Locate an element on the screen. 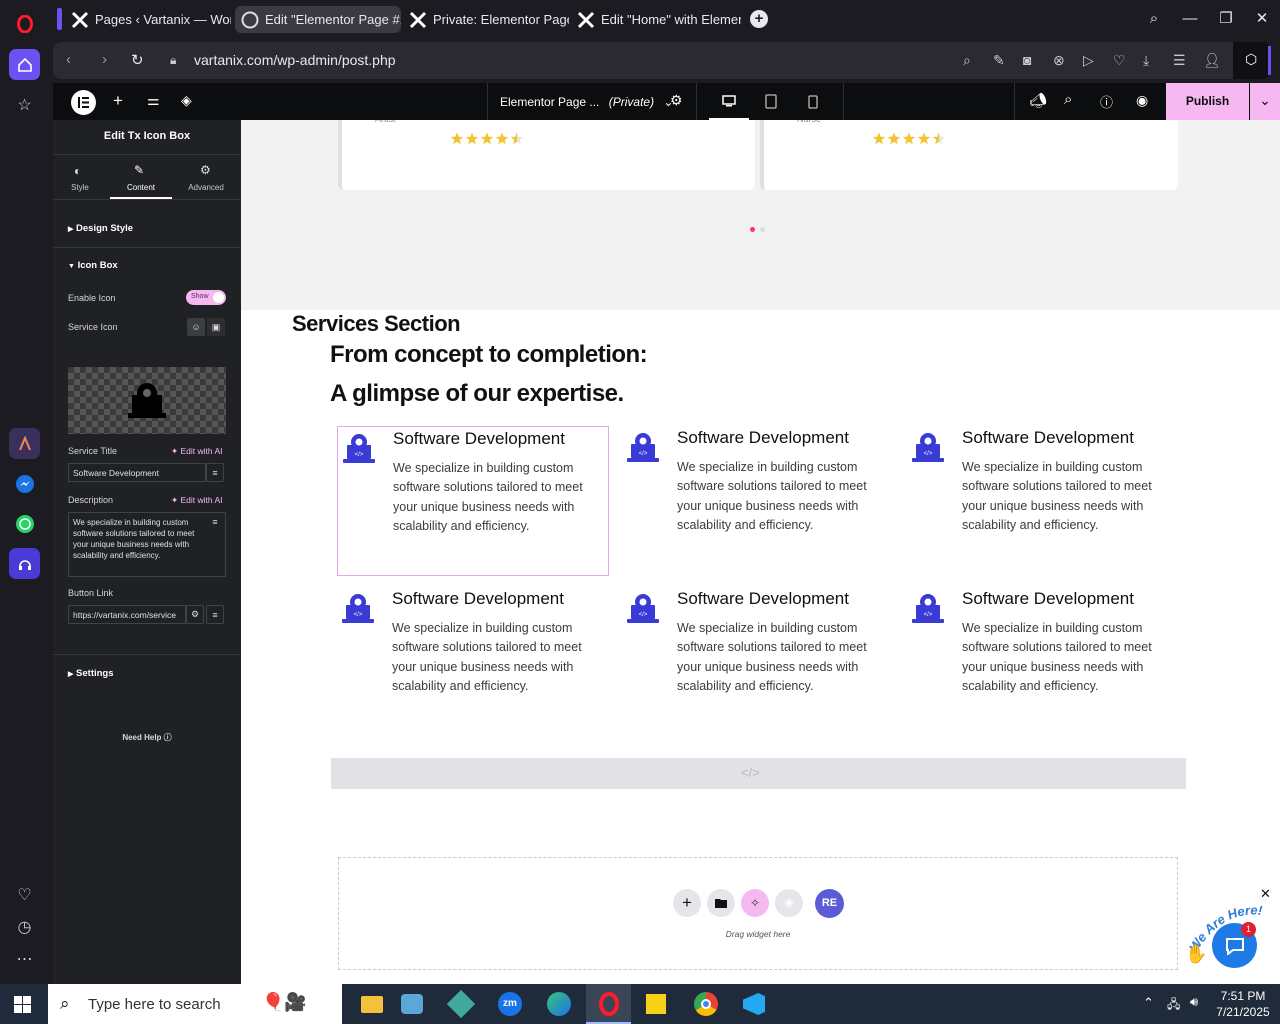 The image size is (1280, 1024). upload-svg-icon: ▣ is located at coordinates (216, 327).